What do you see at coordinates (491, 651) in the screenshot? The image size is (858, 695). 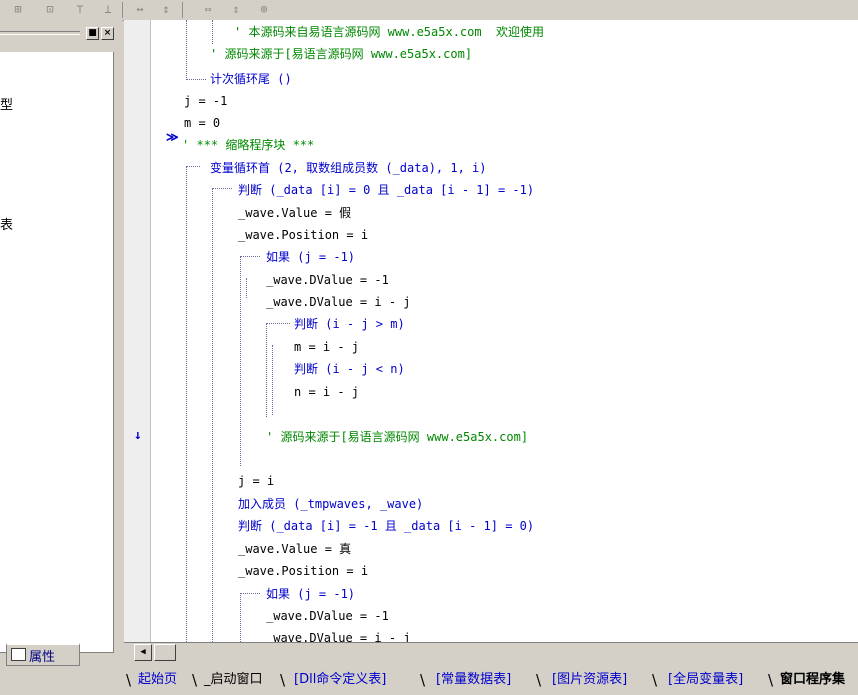 I see `horizontal-scrollbar: ◀` at bounding box center [491, 651].